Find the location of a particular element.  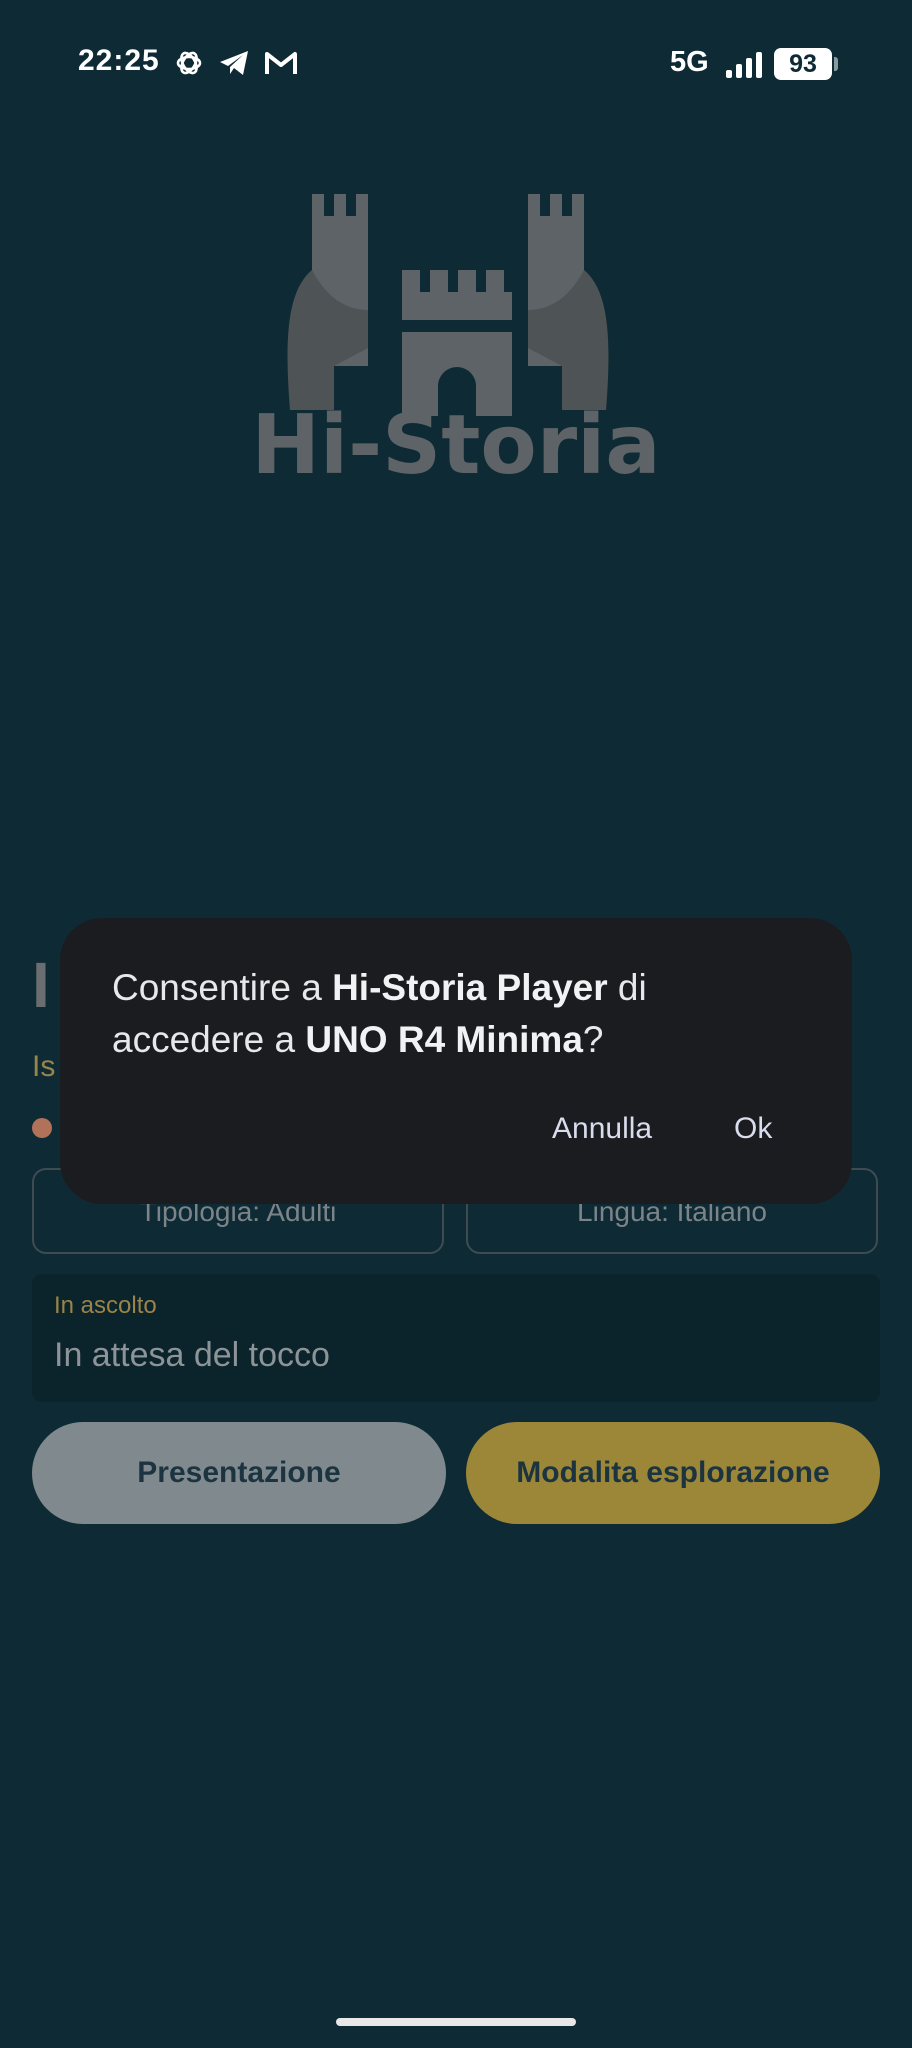

page-subtitle: Is is located at coordinates (44, 1066).